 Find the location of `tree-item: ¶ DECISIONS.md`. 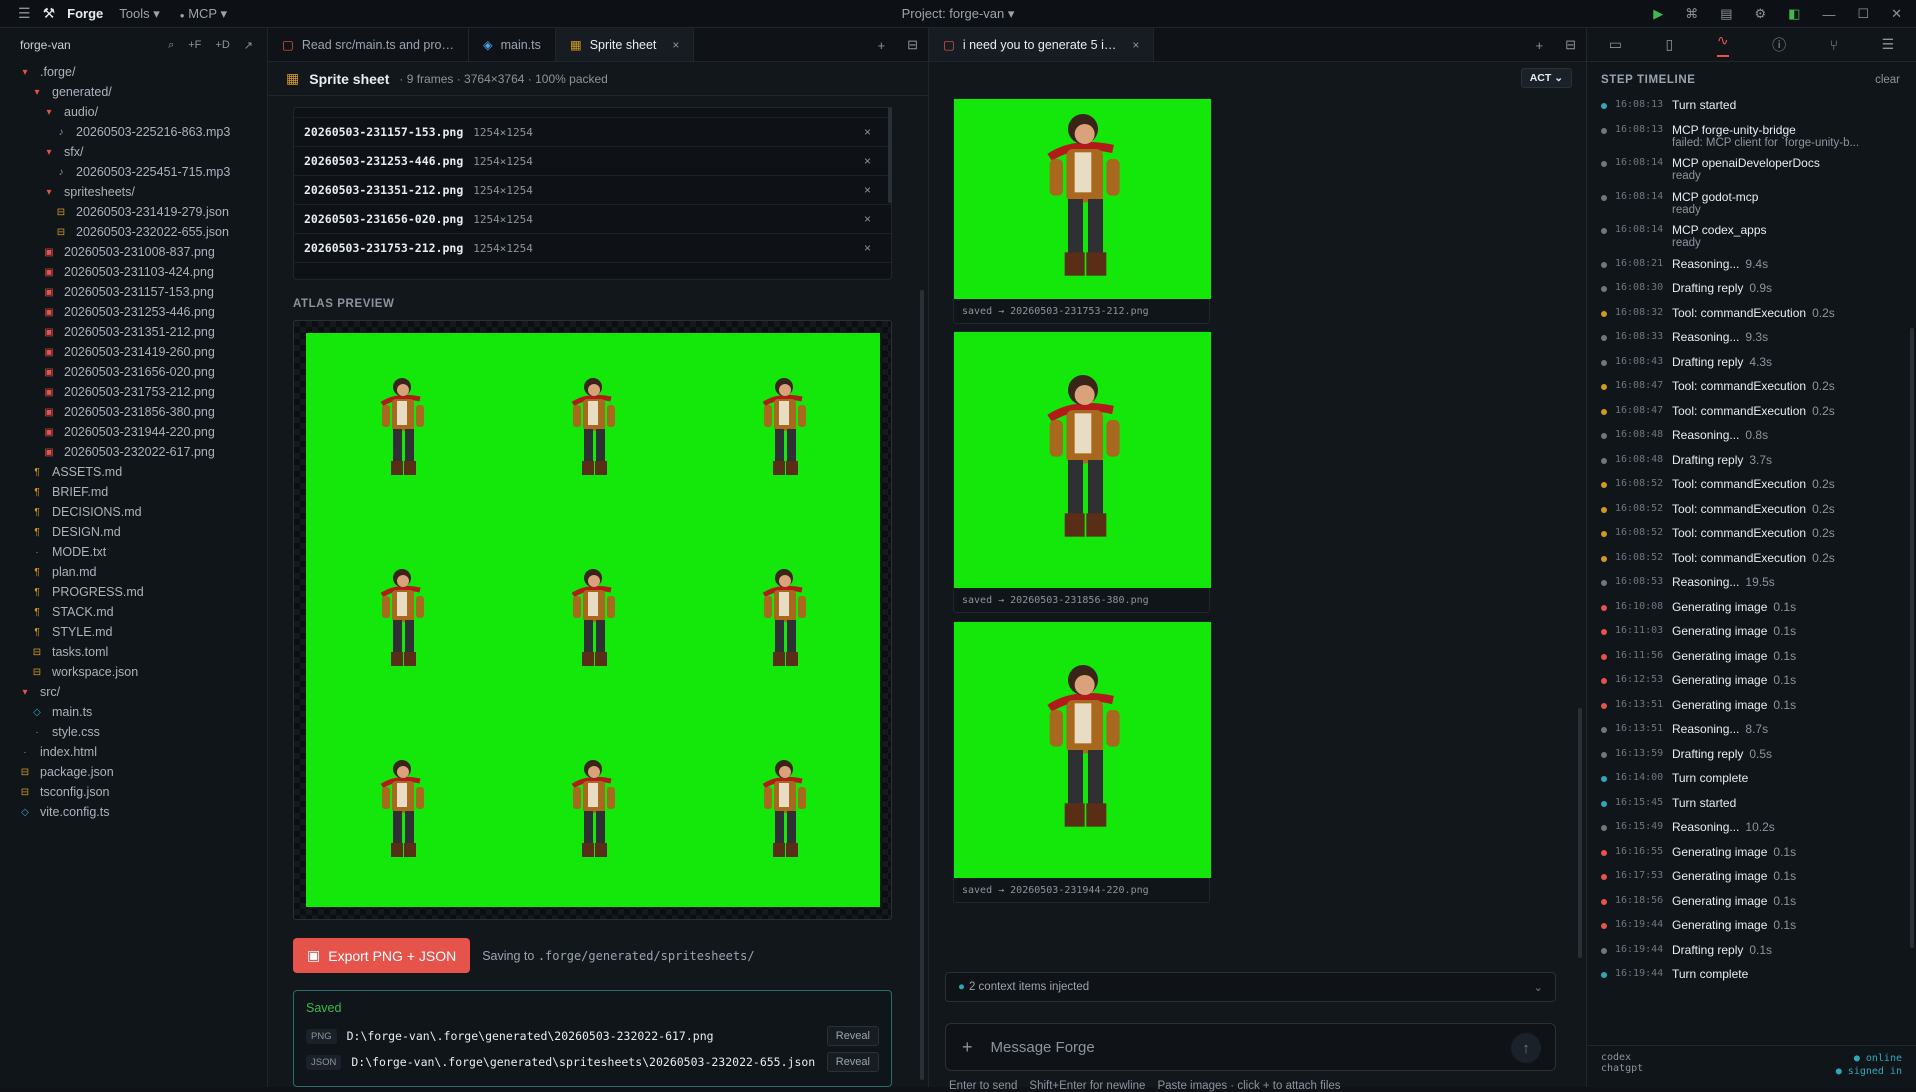

tree-item: ¶ DECISIONS.md is located at coordinates (133, 512).